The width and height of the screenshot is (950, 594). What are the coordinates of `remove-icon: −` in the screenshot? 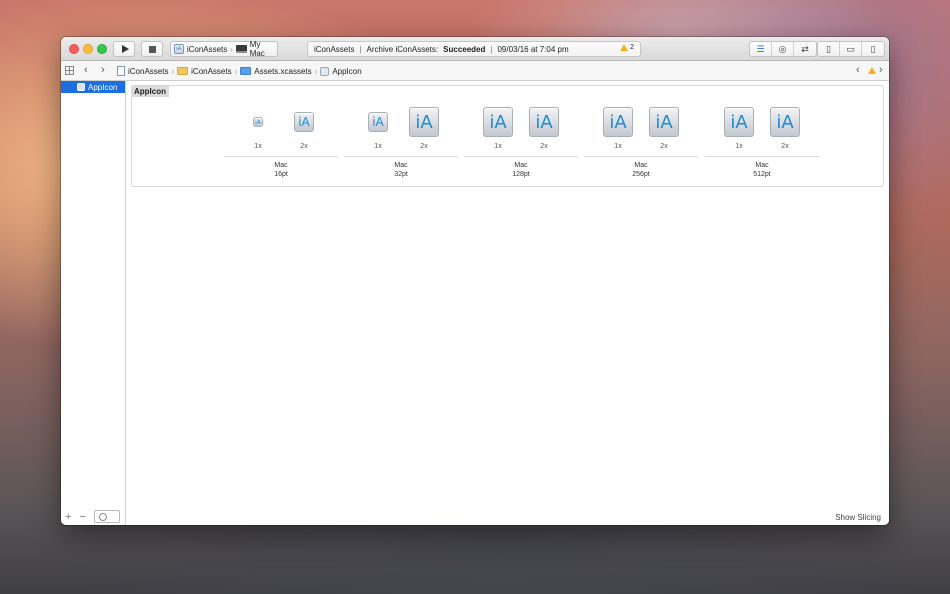 It's located at (82, 517).